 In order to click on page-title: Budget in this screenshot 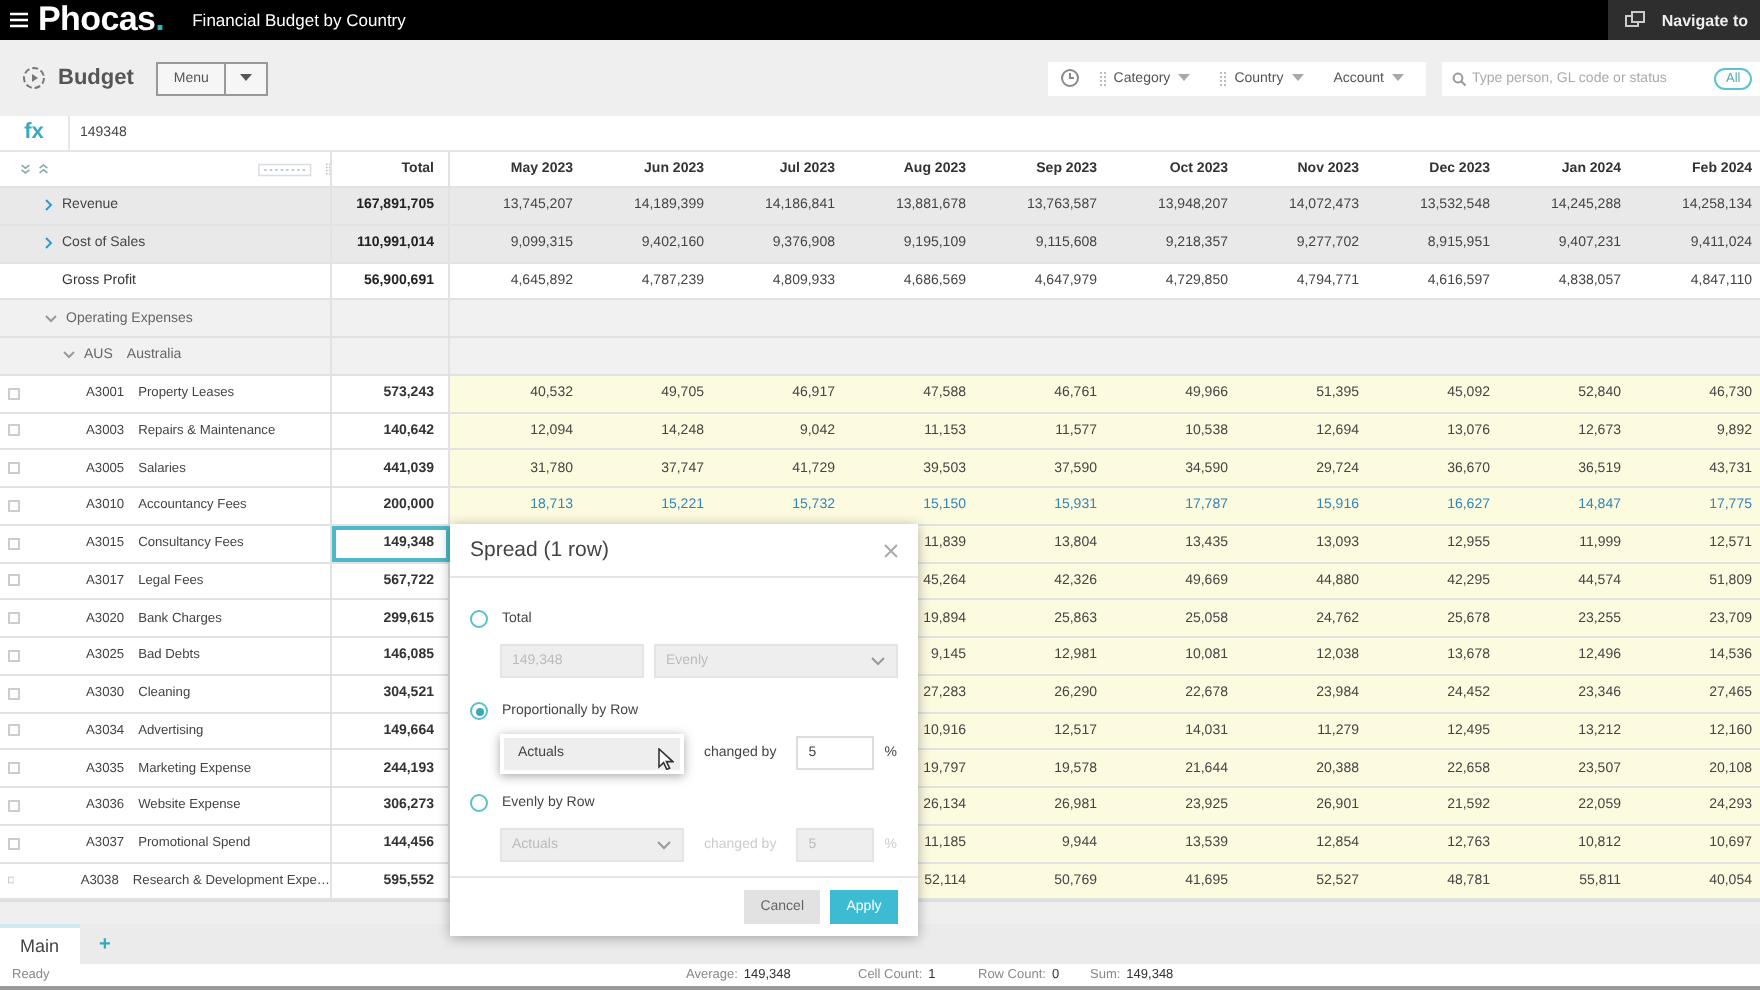, I will do `click(96, 78)`.